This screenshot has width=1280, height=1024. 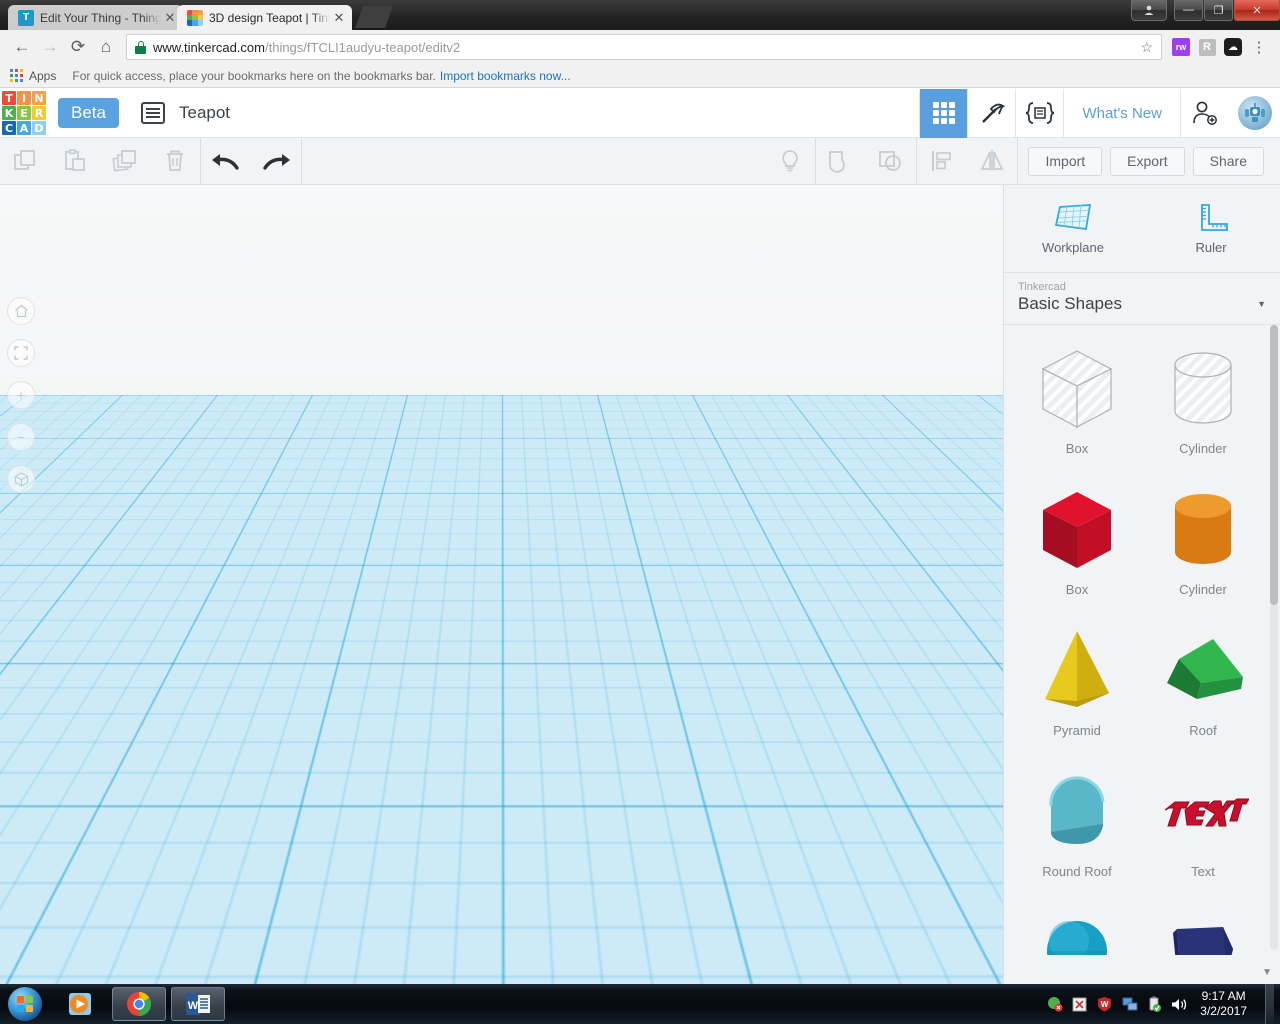 I want to click on security-tray-icon: W, so click(x=1104, y=1004).